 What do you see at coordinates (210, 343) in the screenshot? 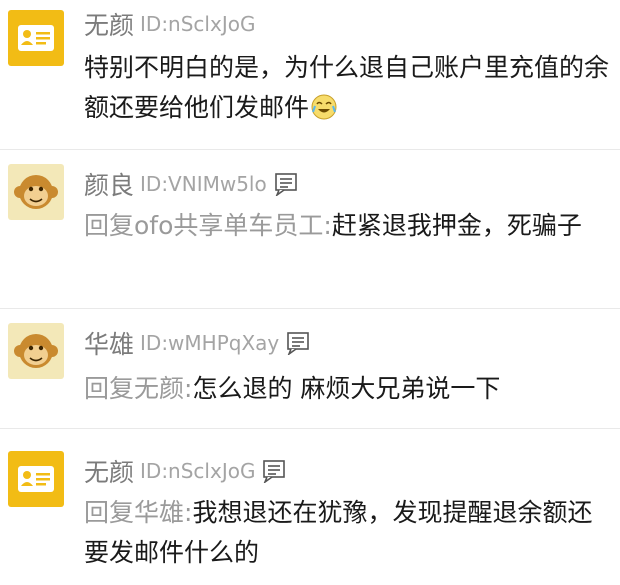
I see `user-id: ID:wMHPqXay` at bounding box center [210, 343].